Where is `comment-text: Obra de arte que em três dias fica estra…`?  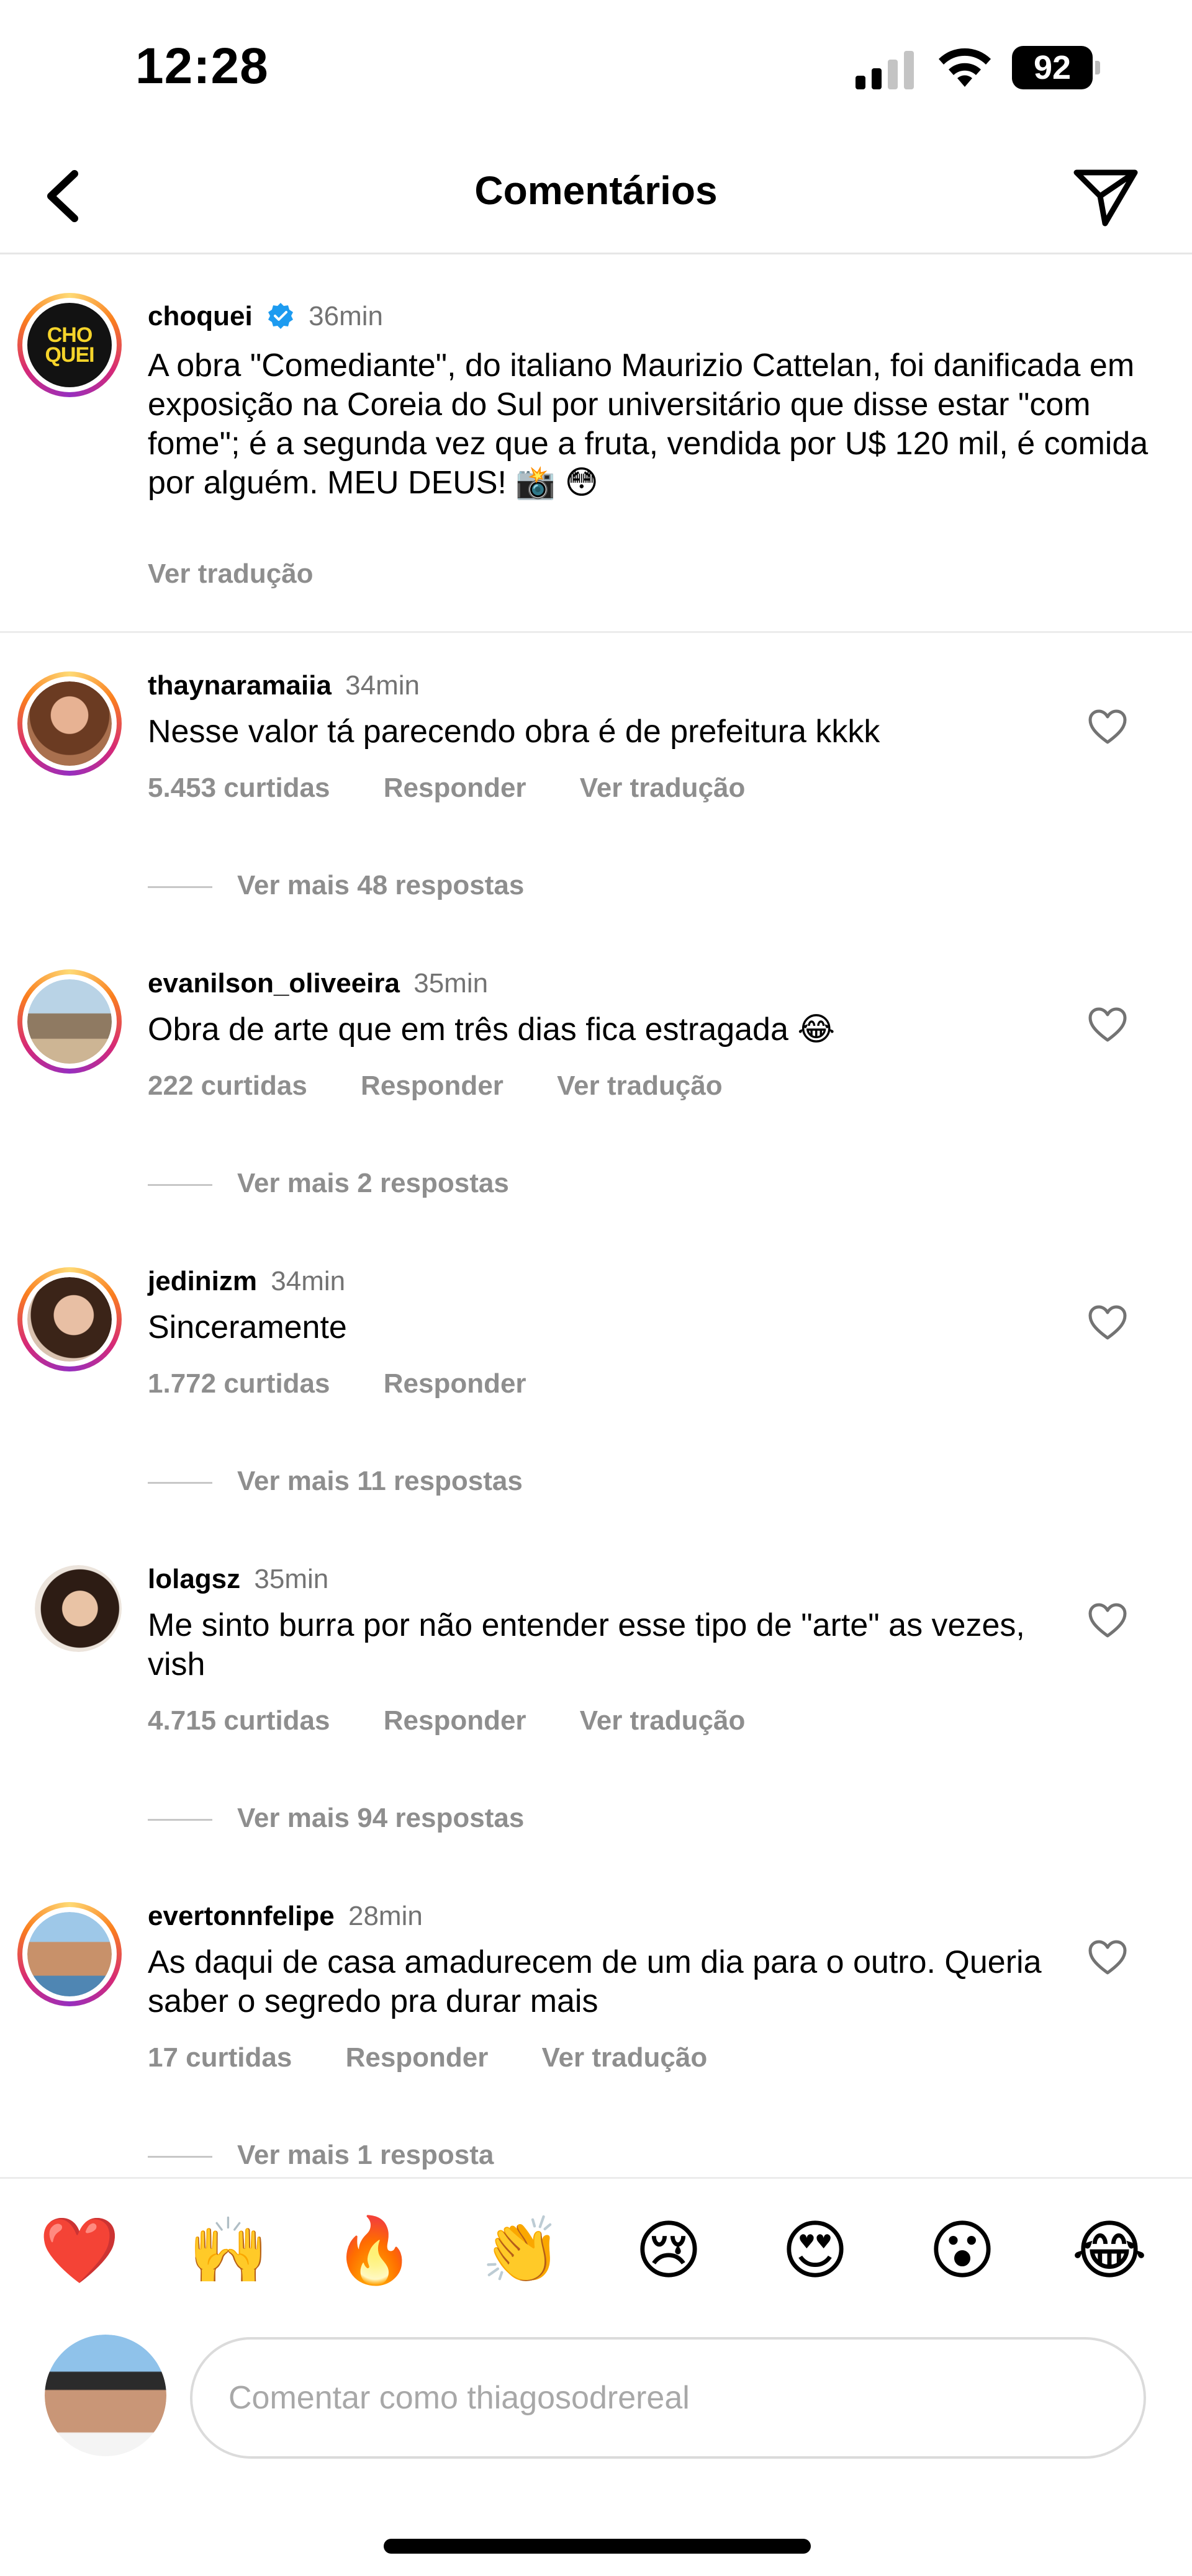 comment-text: Obra de arte que em três dias fica estra… is located at coordinates (492, 1030).